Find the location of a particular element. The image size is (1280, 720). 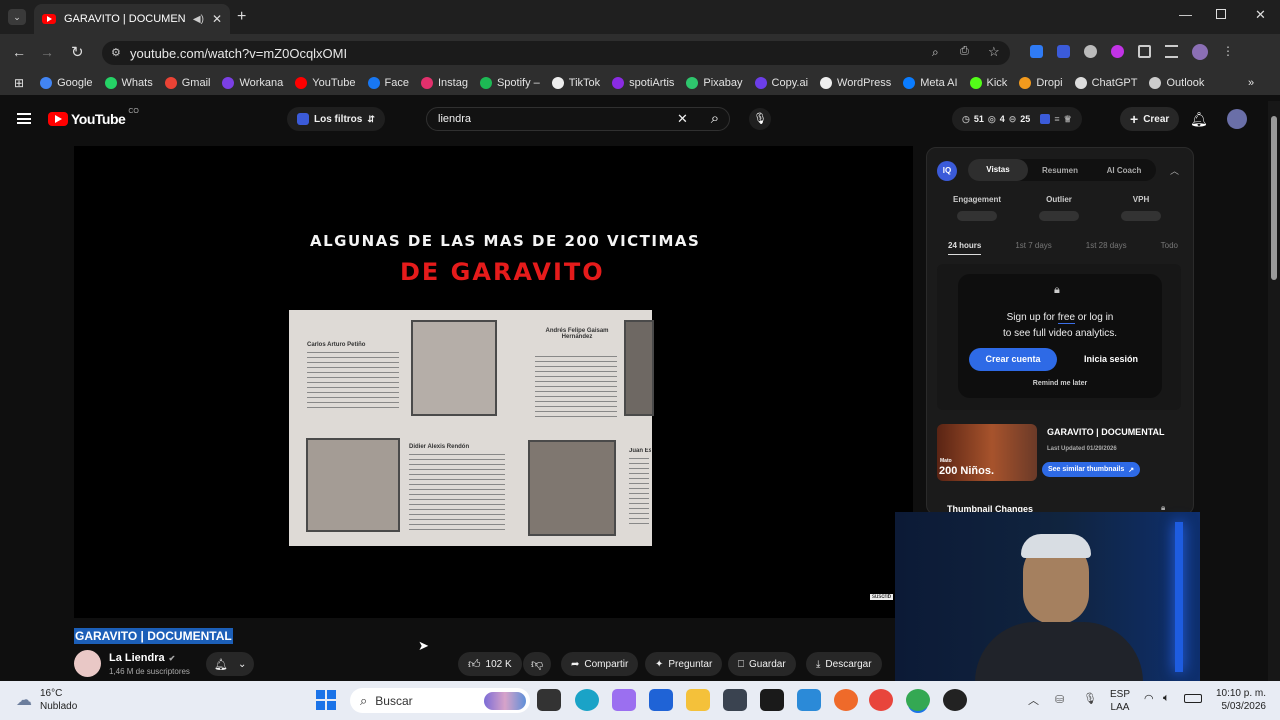

search-button: ⌕ is located at coordinates (715, 119).